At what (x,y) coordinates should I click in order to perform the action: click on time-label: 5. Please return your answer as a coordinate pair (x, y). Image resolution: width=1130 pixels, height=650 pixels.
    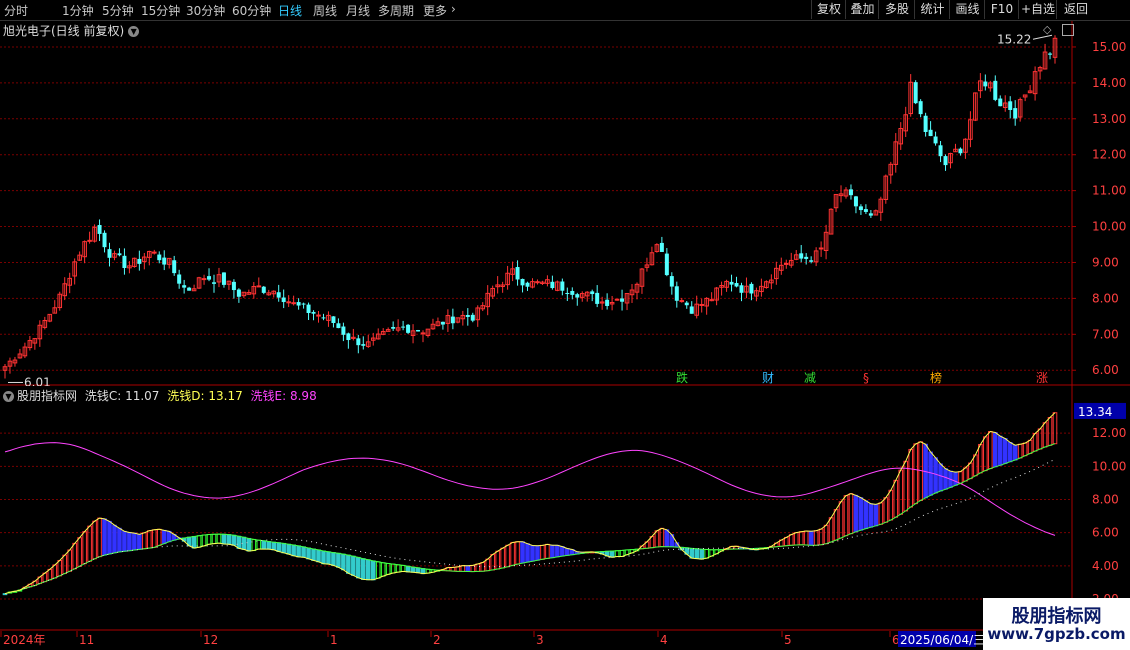
    Looking at the image, I should click on (788, 640).